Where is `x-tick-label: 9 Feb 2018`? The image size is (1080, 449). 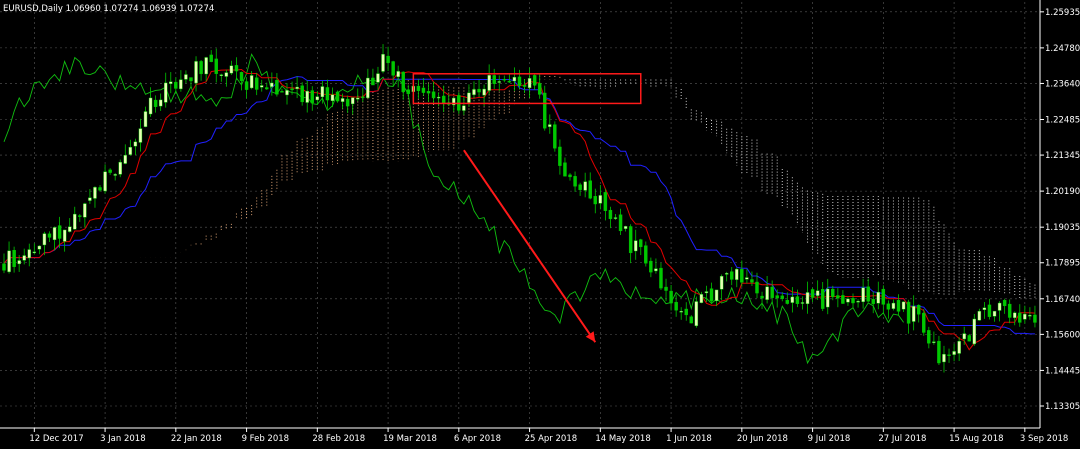 x-tick-label: 9 Feb 2018 is located at coordinates (266, 439).